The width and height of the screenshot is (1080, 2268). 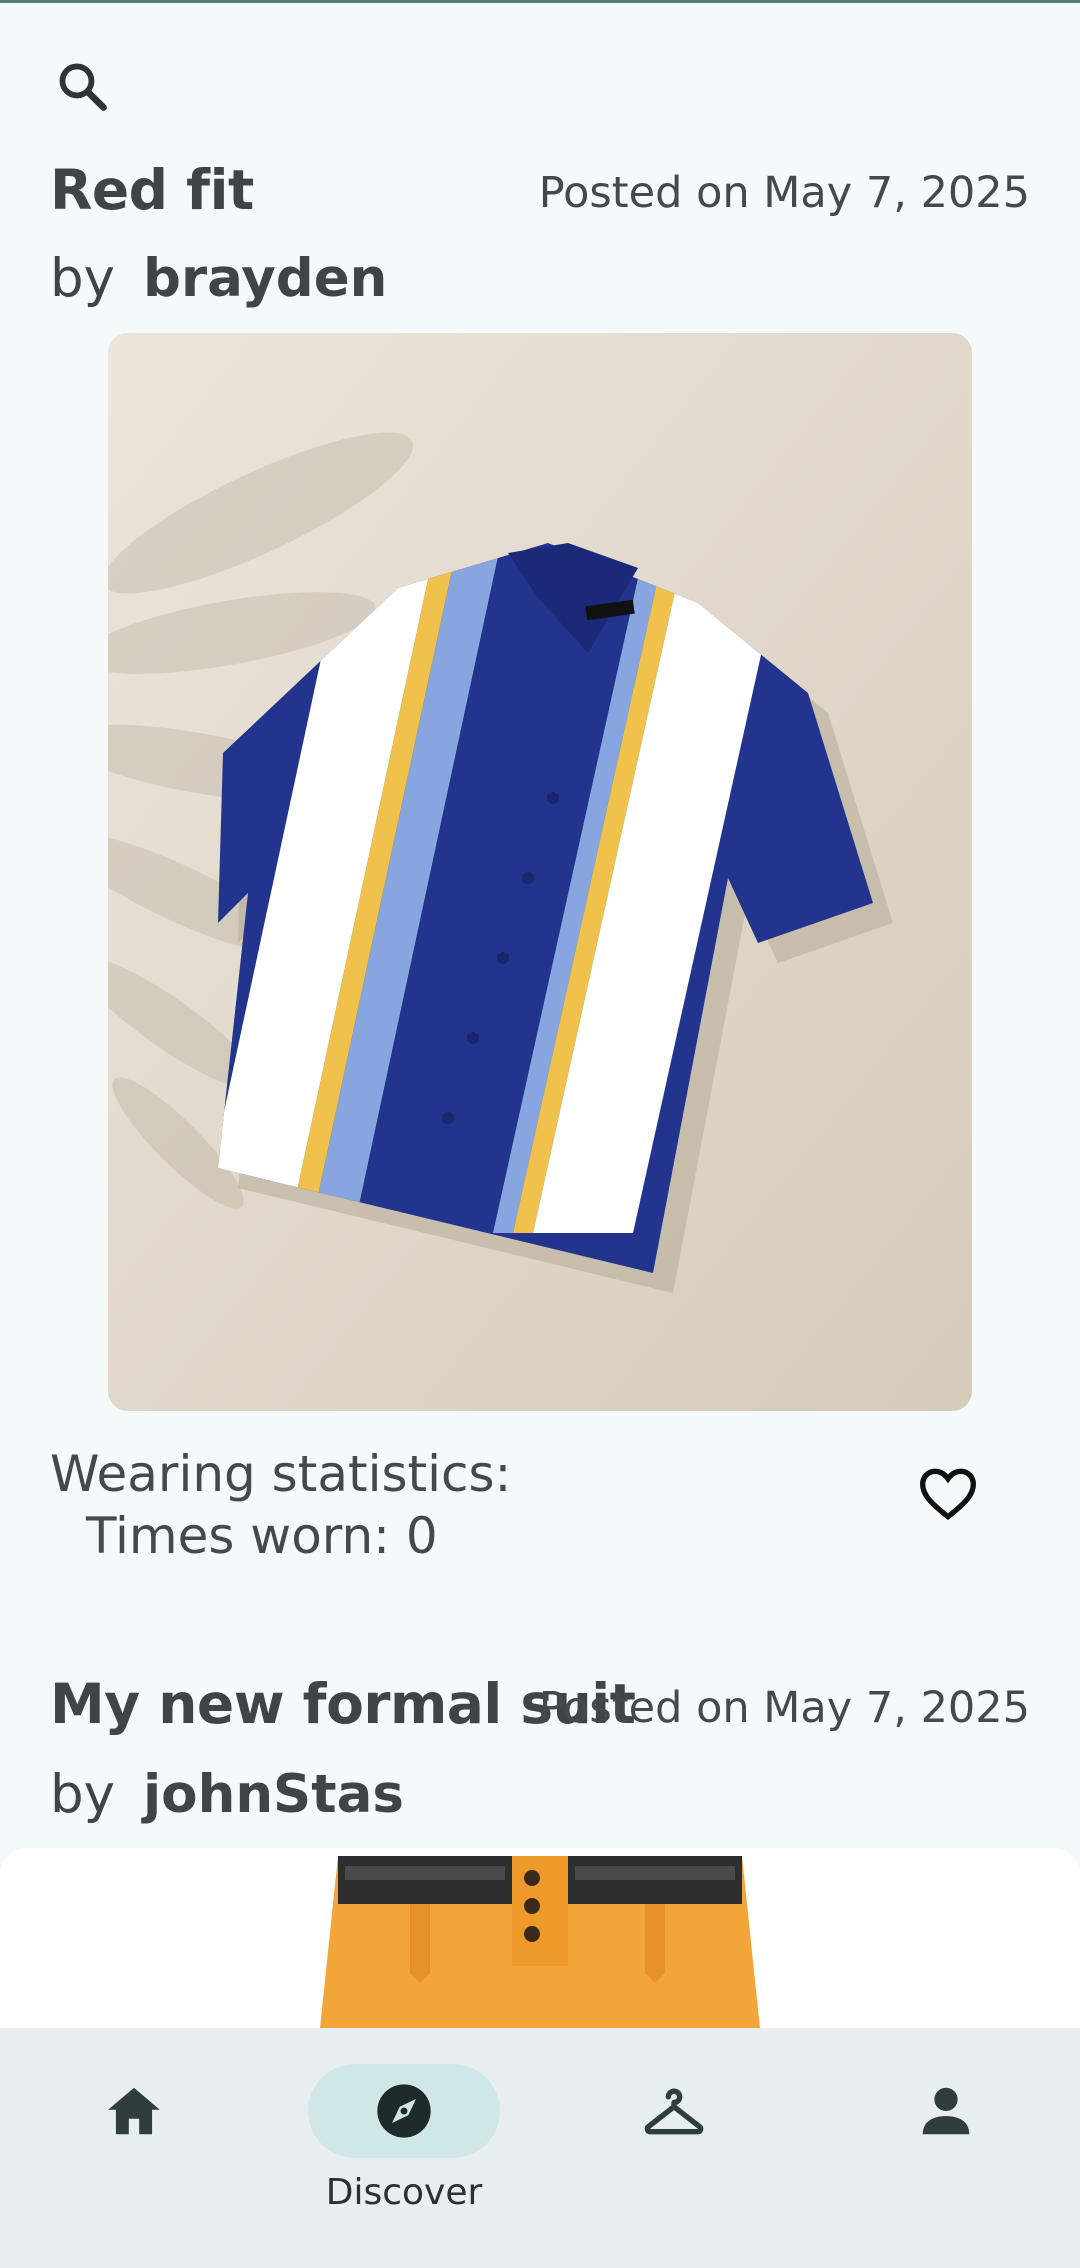 I want to click on post-author-line: by brayden, so click(x=218, y=278).